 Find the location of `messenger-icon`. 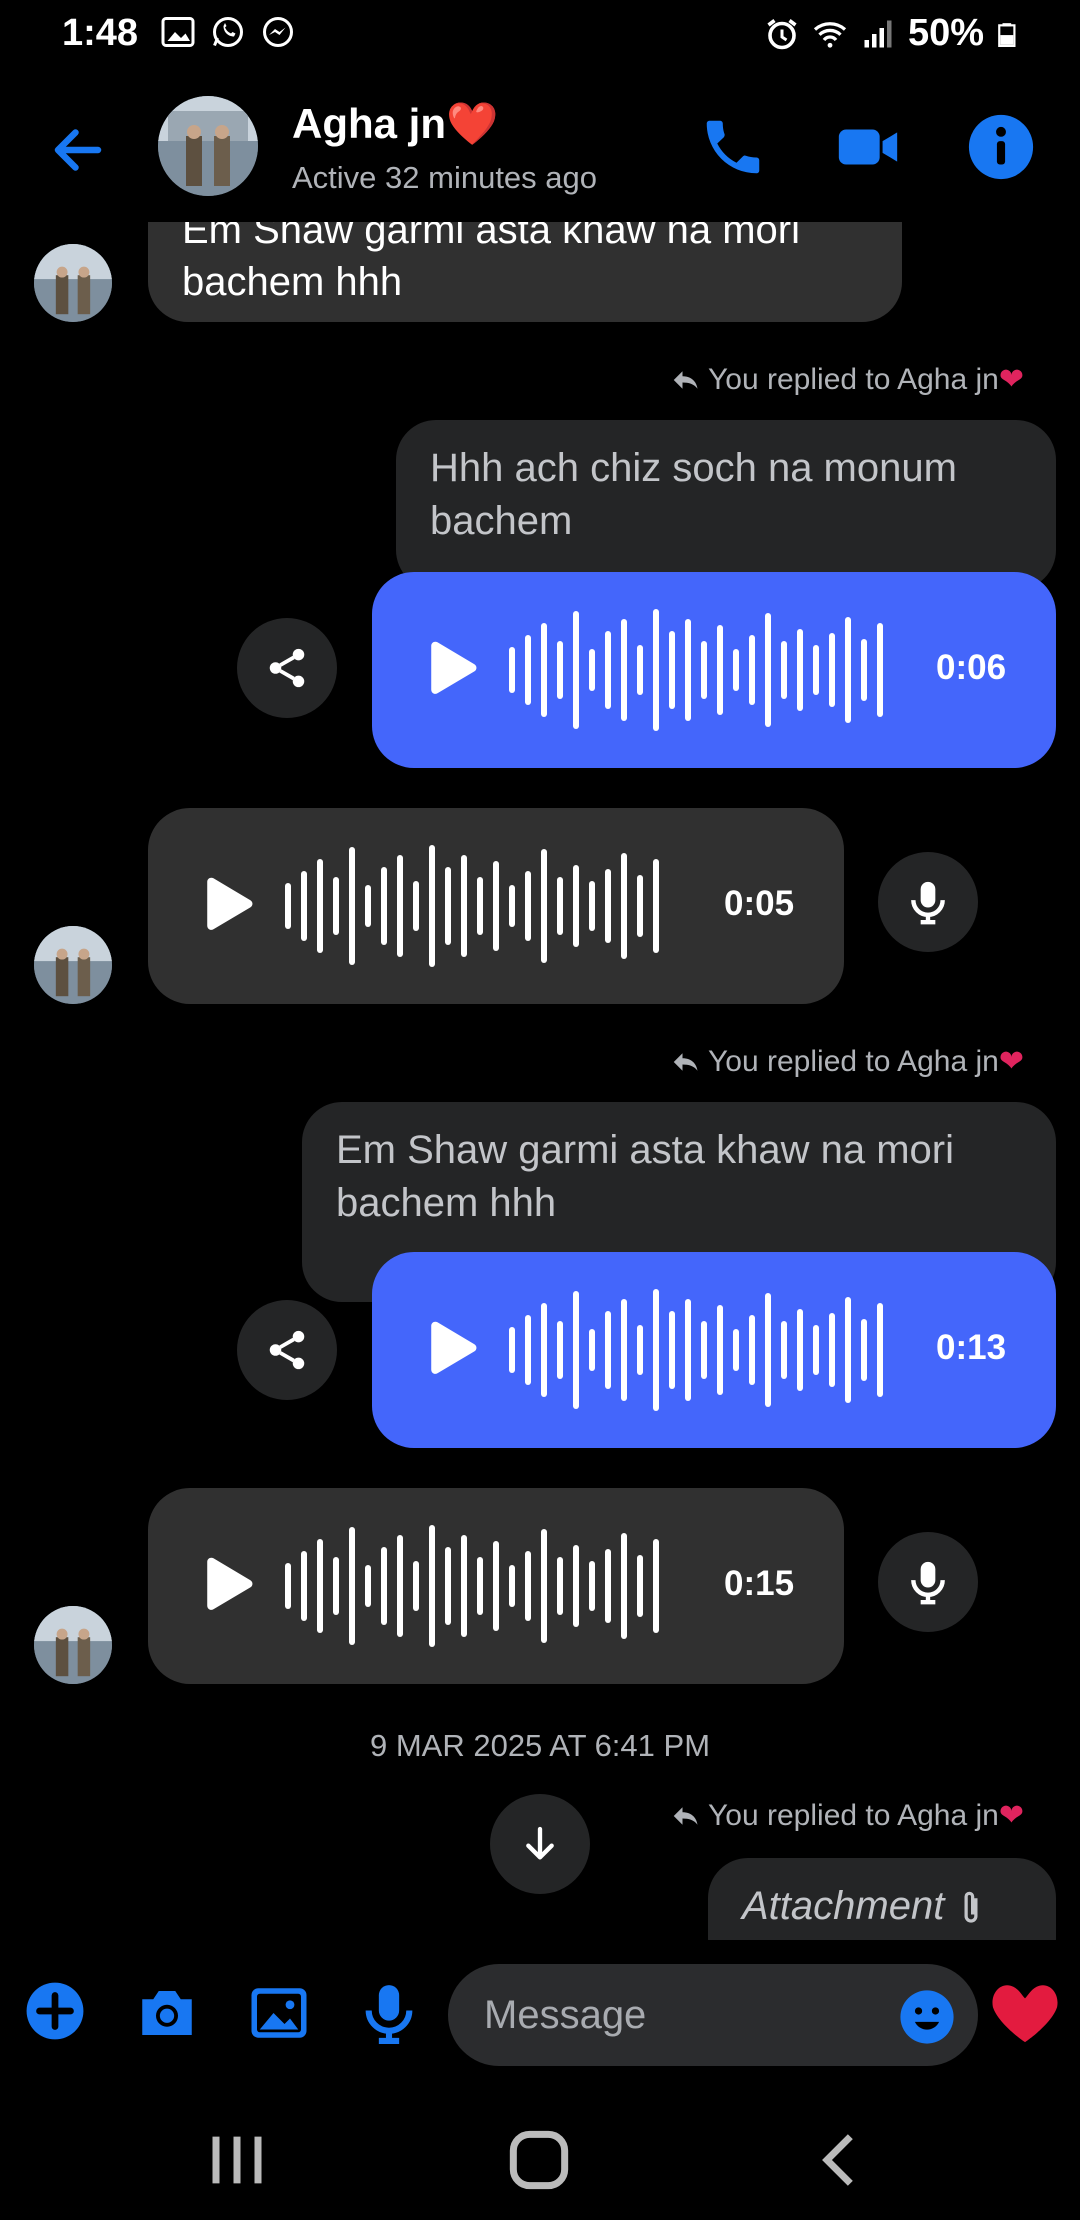

messenger-icon is located at coordinates (278, 32).